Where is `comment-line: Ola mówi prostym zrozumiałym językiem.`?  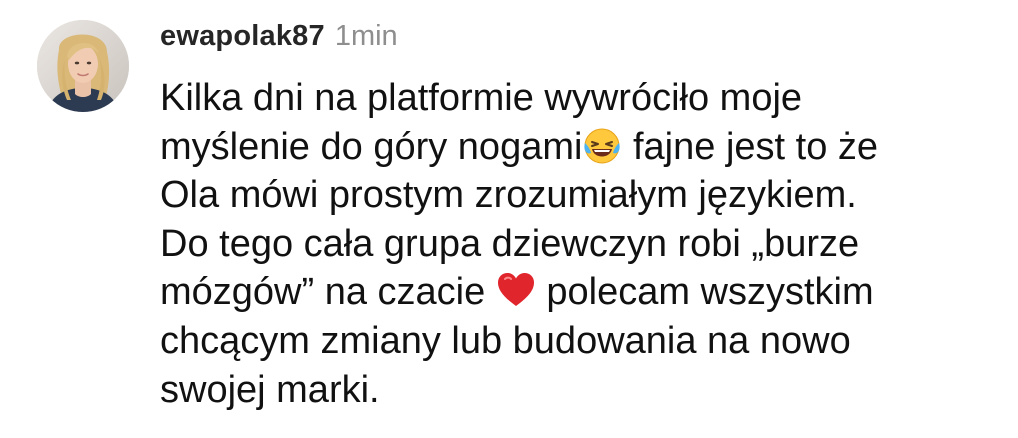
comment-line: Ola mówi prostym zrozumiałym językiem. is located at coordinates (585, 195).